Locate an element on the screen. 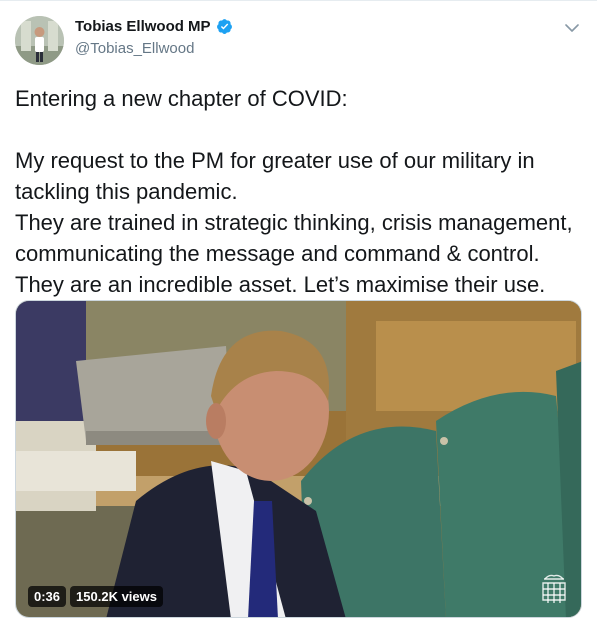 Image resolution: width=597 pixels, height=629 pixels. video-duration: 0:36 is located at coordinates (47, 596).